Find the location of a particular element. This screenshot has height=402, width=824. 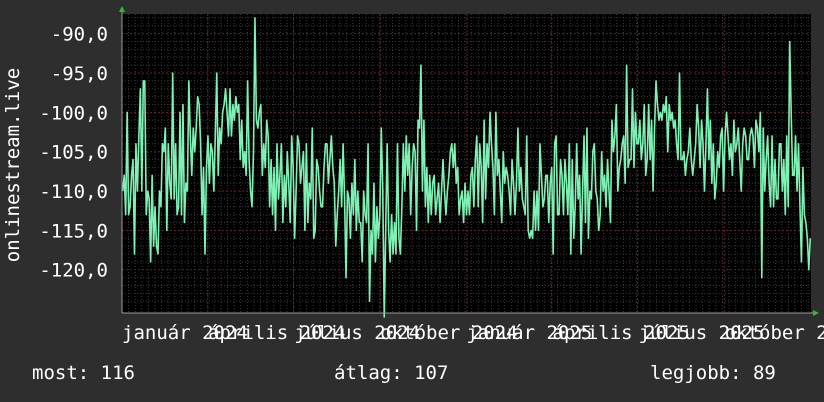

y-tick-label: -105,0 is located at coordinates (73, 153).